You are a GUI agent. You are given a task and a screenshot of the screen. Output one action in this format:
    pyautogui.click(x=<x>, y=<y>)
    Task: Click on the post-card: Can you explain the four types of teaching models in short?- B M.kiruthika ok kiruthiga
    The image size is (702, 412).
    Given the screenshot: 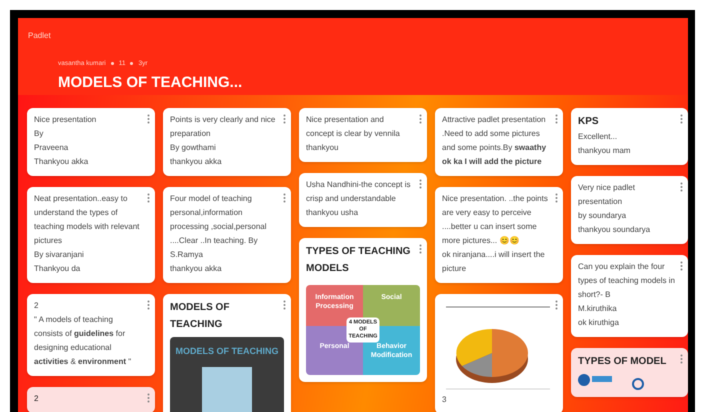 What is the action you would take?
    pyautogui.click(x=629, y=296)
    